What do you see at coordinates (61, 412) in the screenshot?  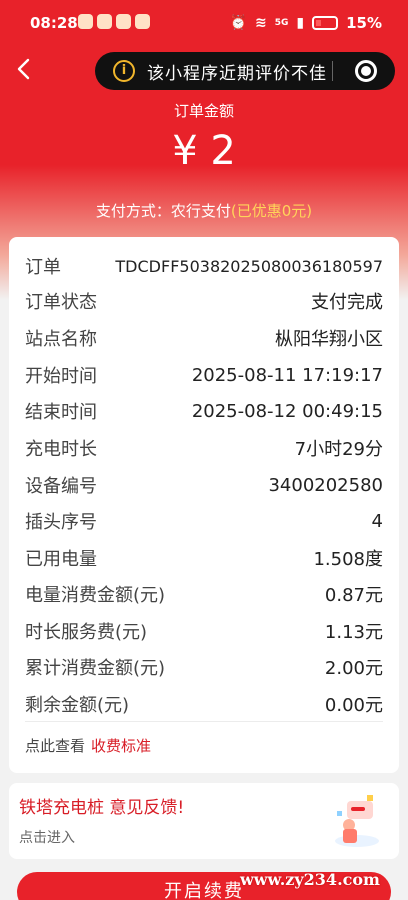 I see `detail-label: 结束时间` at bounding box center [61, 412].